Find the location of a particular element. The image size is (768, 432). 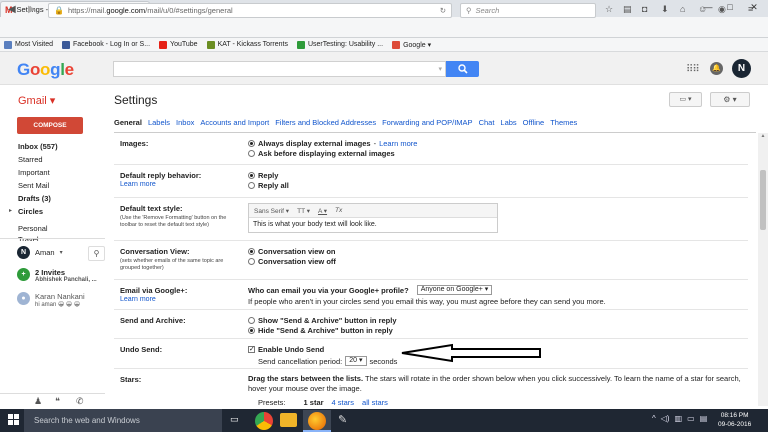

pocket-icon: ◘ is located at coordinates (644, 9).